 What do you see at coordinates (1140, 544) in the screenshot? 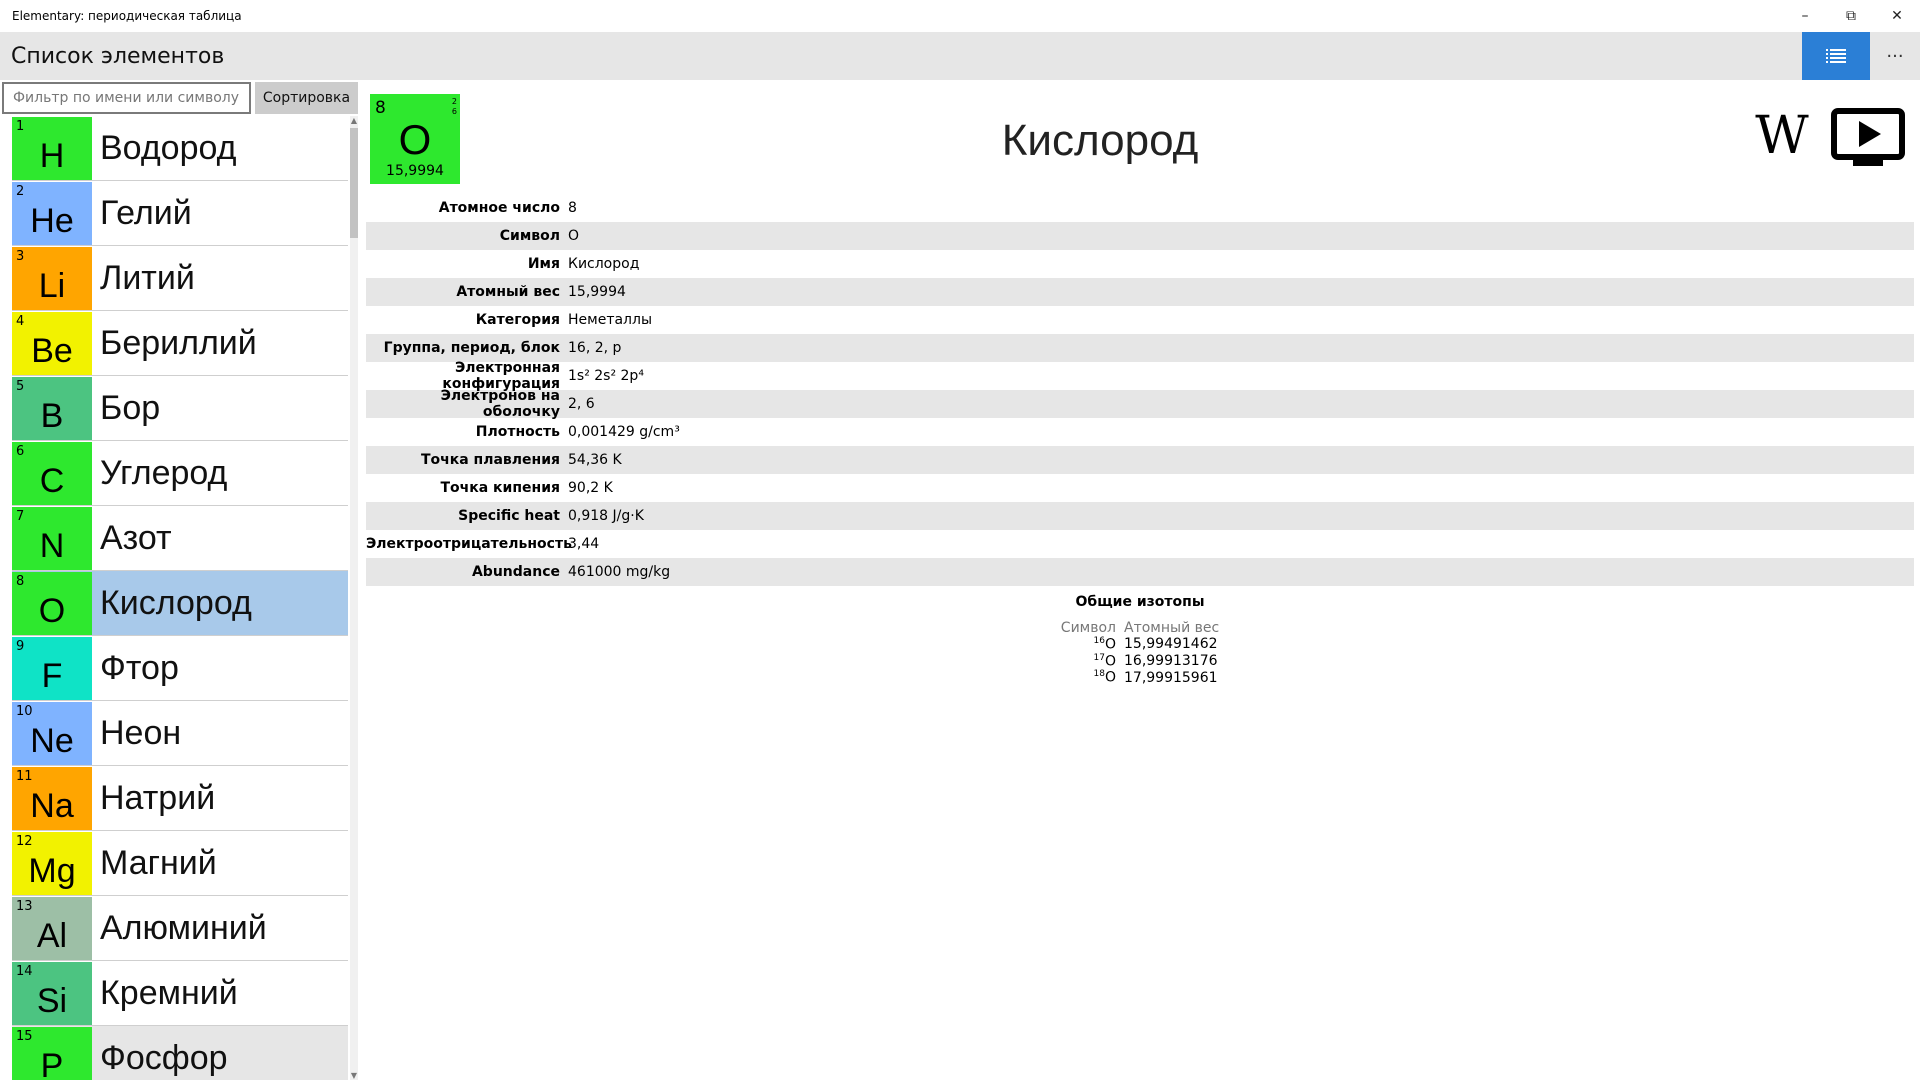
I see `property-row: Электроотрицательность 3,44` at bounding box center [1140, 544].